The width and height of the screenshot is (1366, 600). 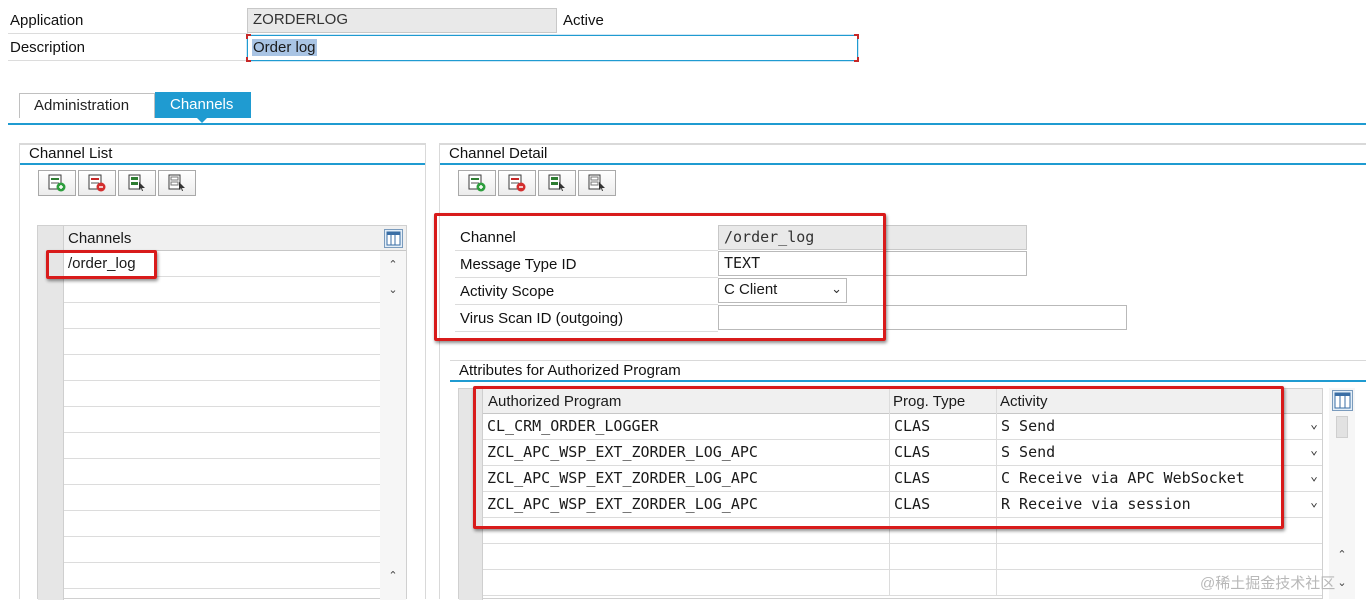 I want to click on application-label: Application, so click(x=47, y=20).